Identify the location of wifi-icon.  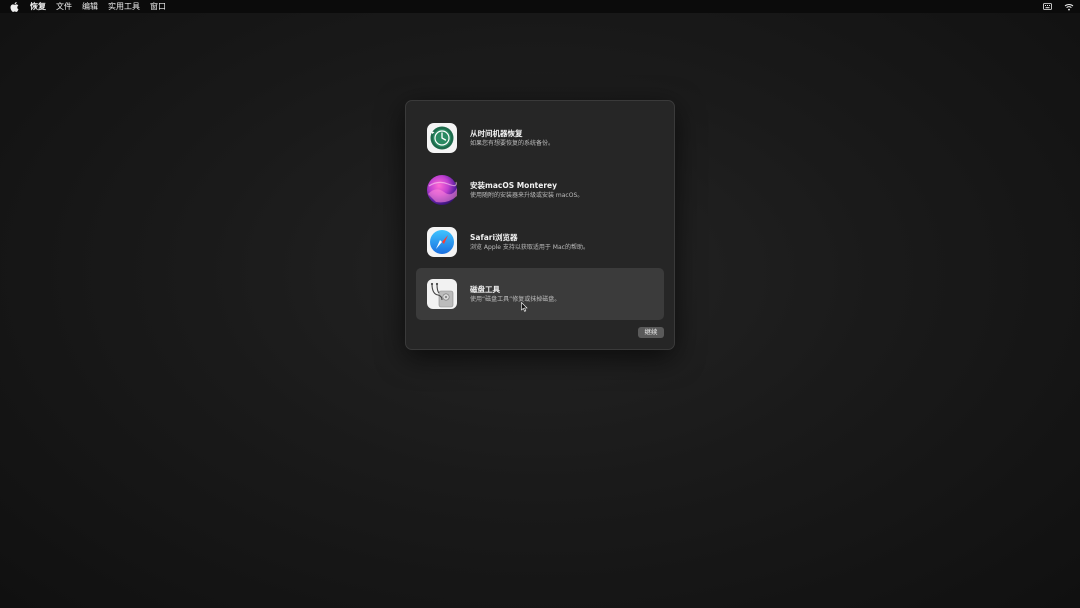
(1069, 7).